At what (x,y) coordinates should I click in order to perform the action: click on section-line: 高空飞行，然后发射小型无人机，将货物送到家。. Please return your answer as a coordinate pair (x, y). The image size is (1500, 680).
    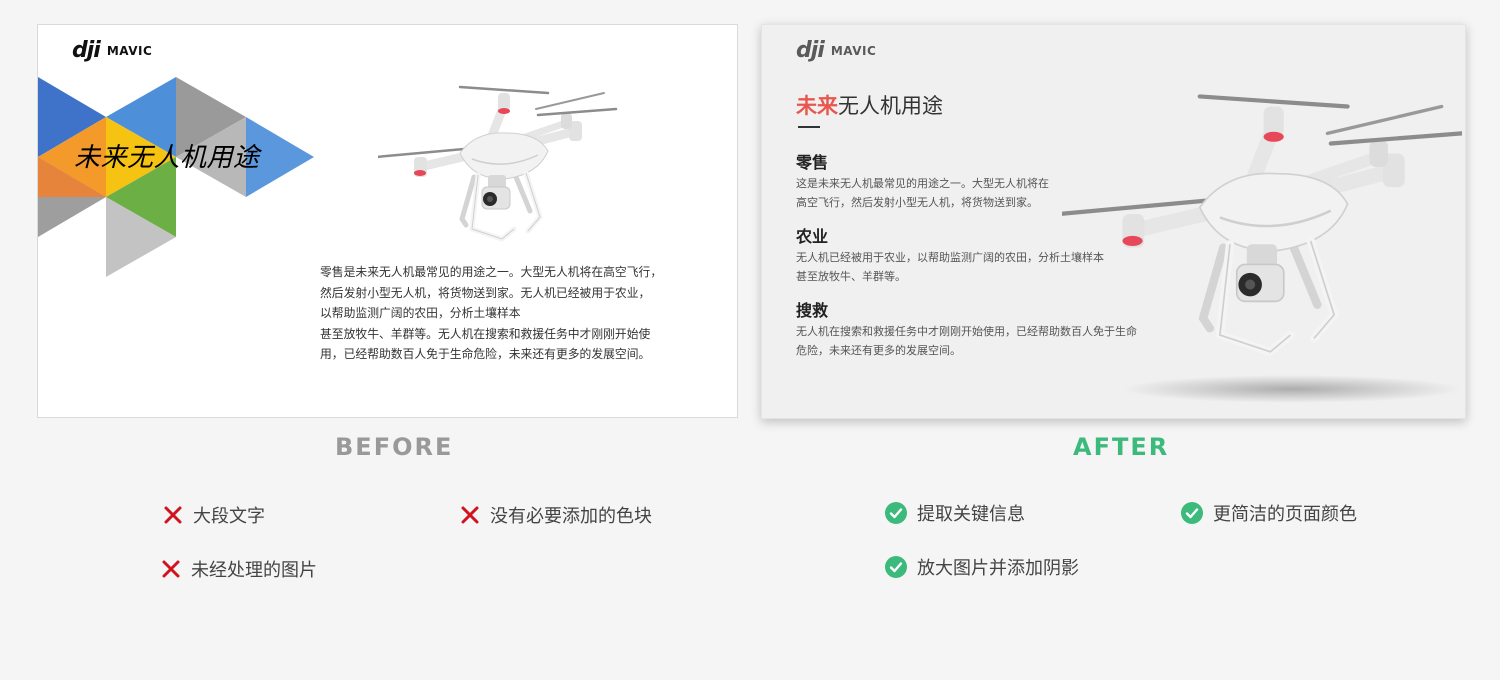
    Looking at the image, I should click on (917, 202).